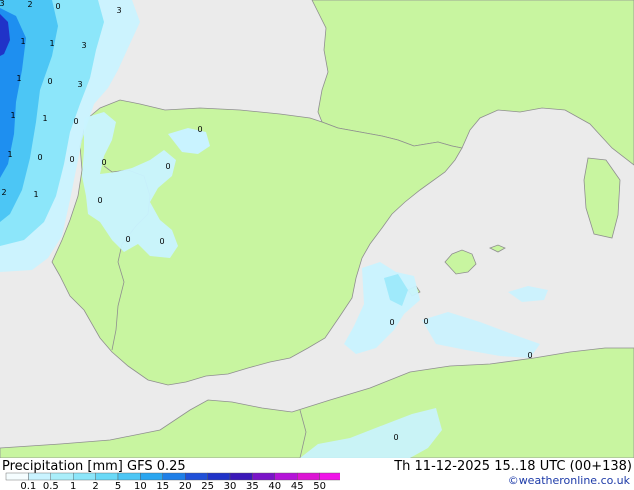 The height and width of the screenshot is (490, 634). I want to click on legend-tick-label: 0.1, so click(28, 485).